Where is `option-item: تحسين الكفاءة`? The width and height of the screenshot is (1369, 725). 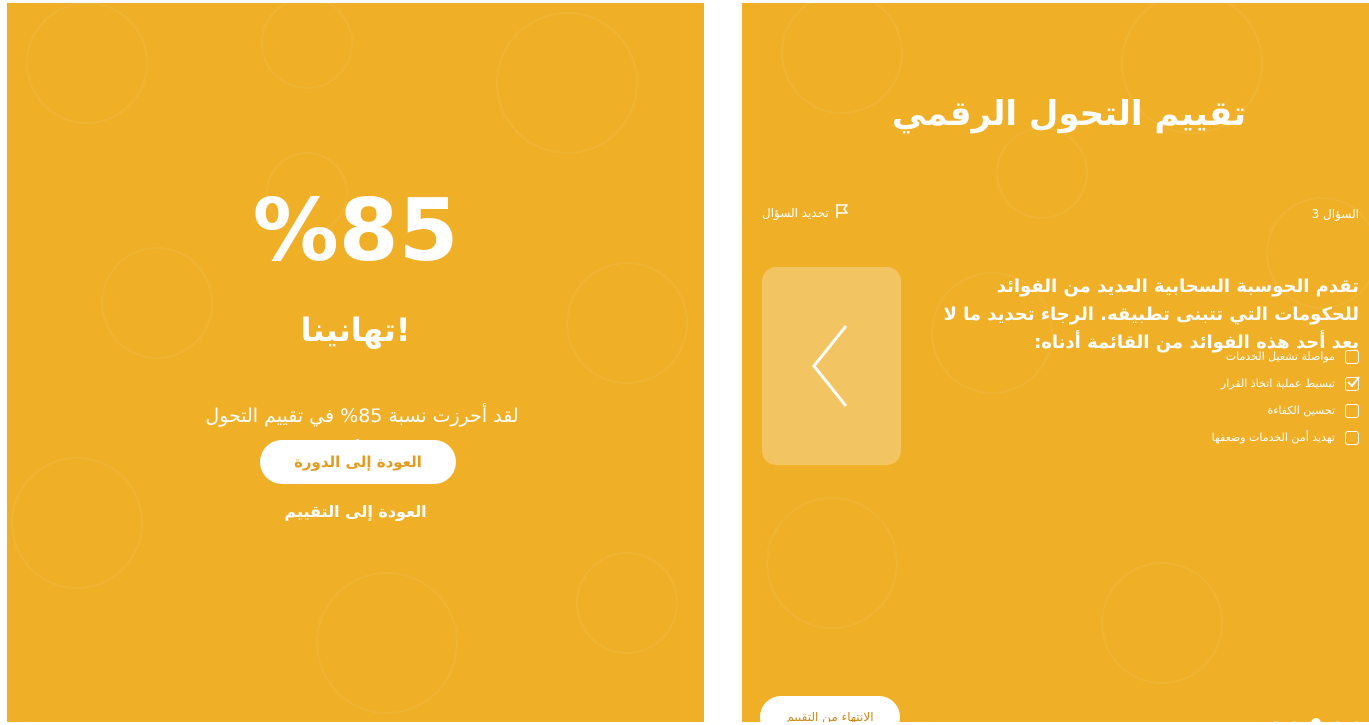 option-item: تحسين الكفاءة is located at coordinates (1209, 410).